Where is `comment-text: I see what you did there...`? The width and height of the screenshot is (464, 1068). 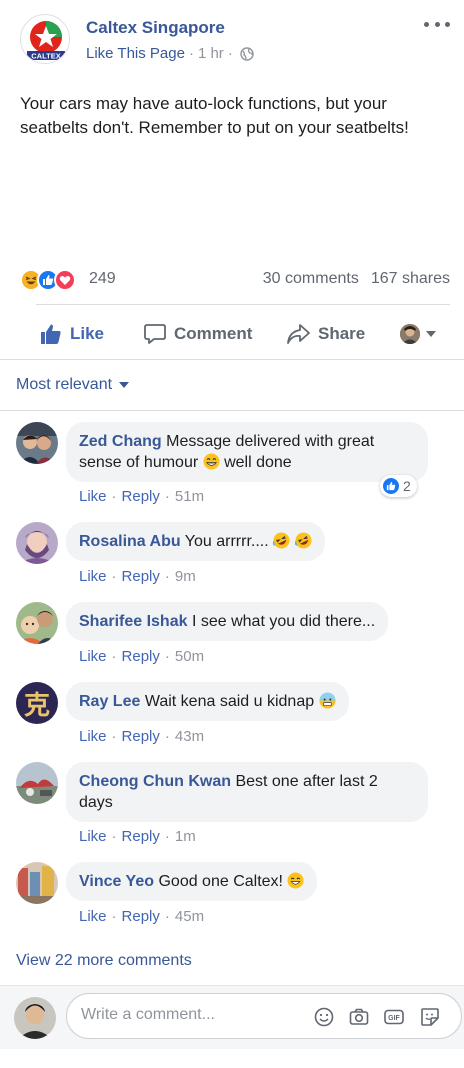 comment-text: I see what you did there... is located at coordinates (283, 621).